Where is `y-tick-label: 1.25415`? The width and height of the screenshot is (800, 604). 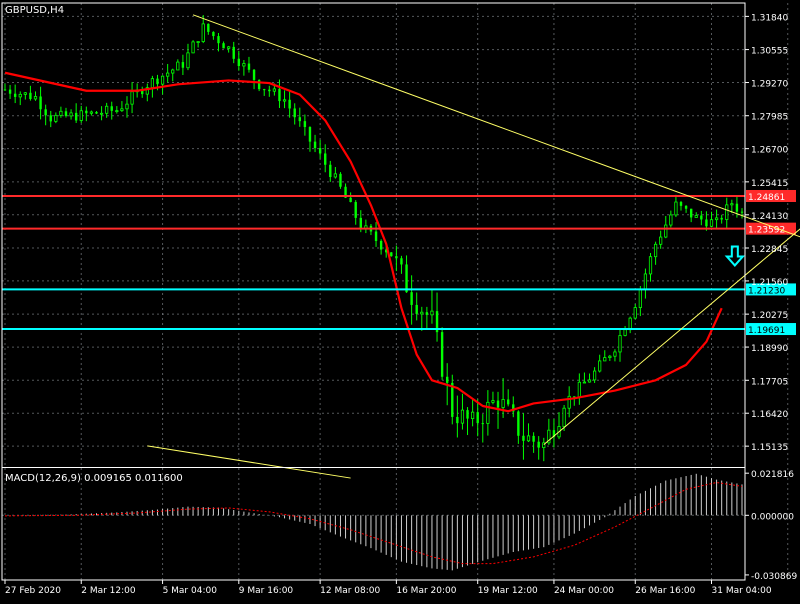 y-tick-label: 1.25415 is located at coordinates (769, 184).